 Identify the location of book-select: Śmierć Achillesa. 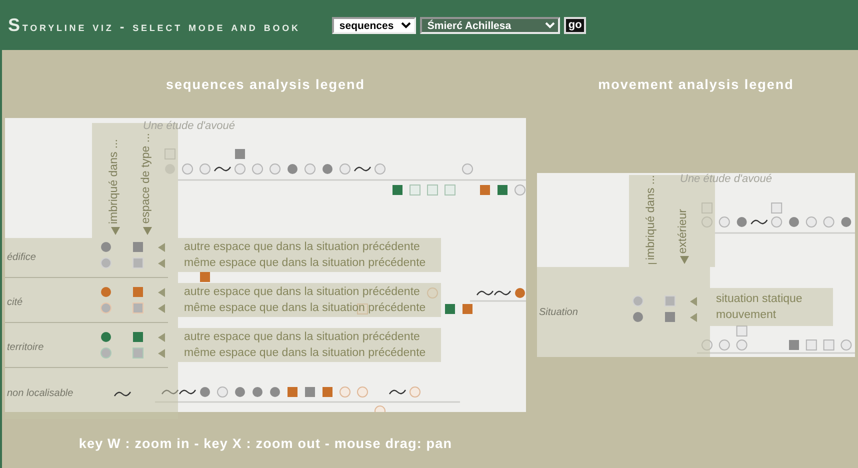
(490, 25).